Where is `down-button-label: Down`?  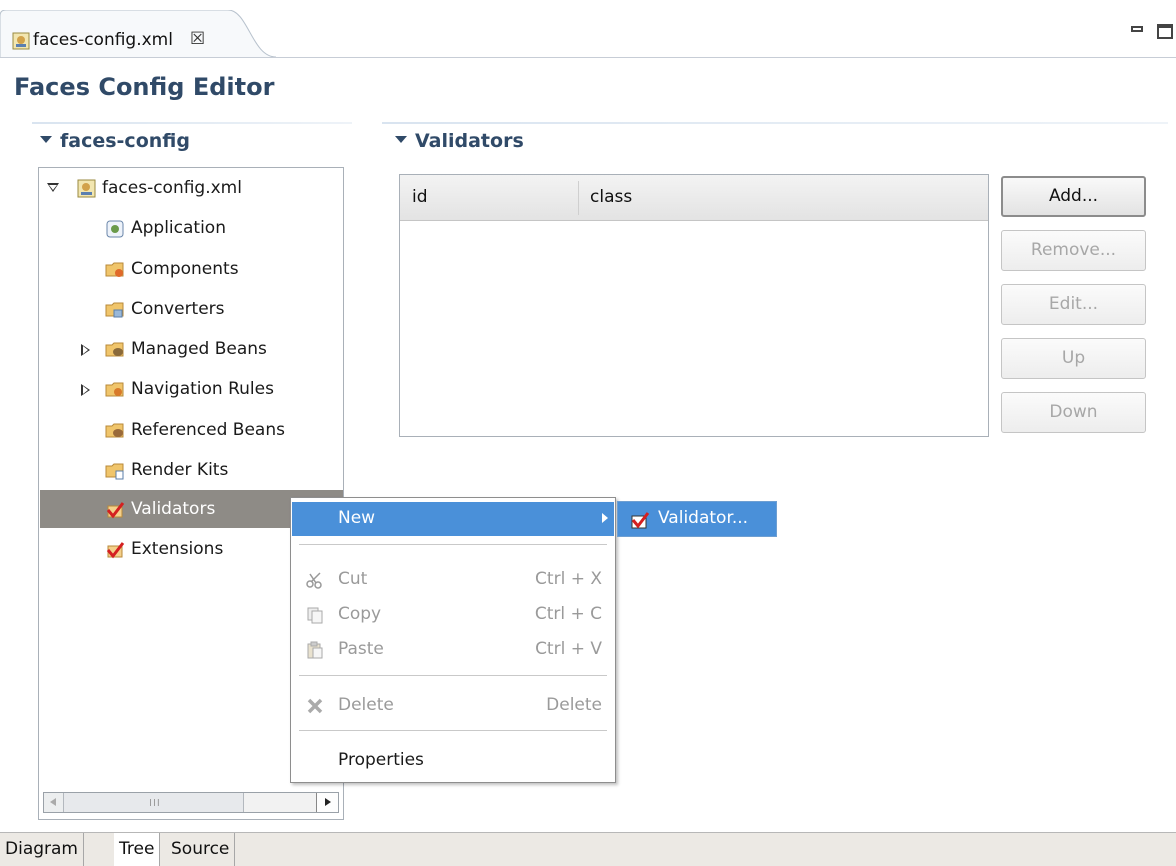 down-button-label: Down is located at coordinates (1073, 412).